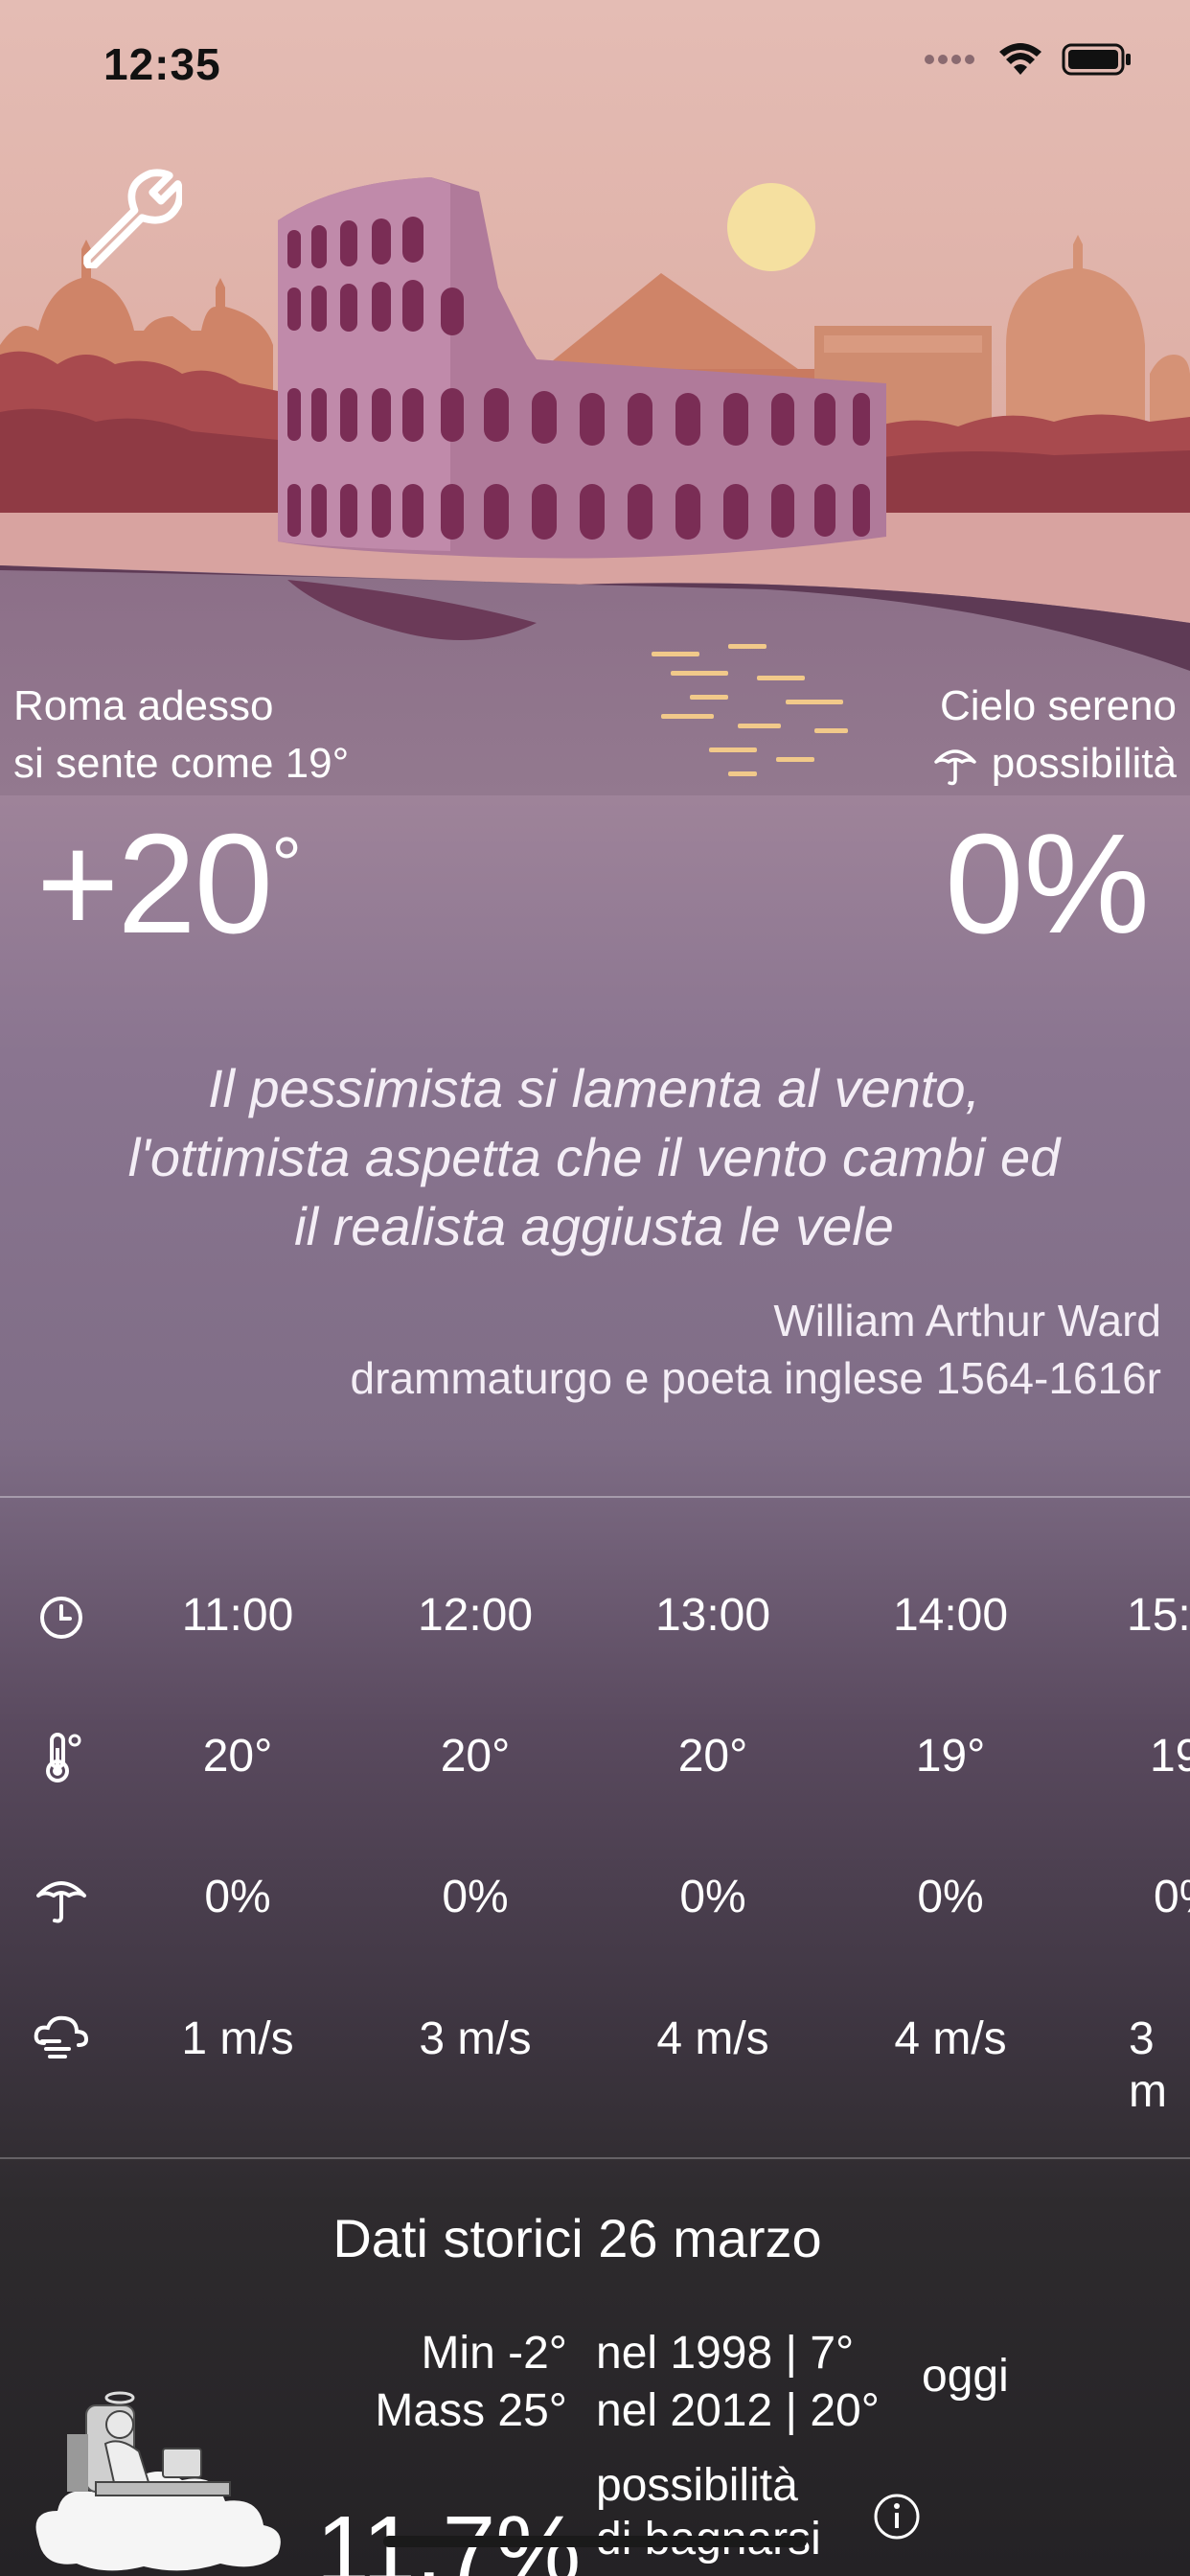 The width and height of the screenshot is (1190, 2576). Describe the element at coordinates (238, 2038) in the screenshot. I see `hour-wind: 1 m/s` at that location.